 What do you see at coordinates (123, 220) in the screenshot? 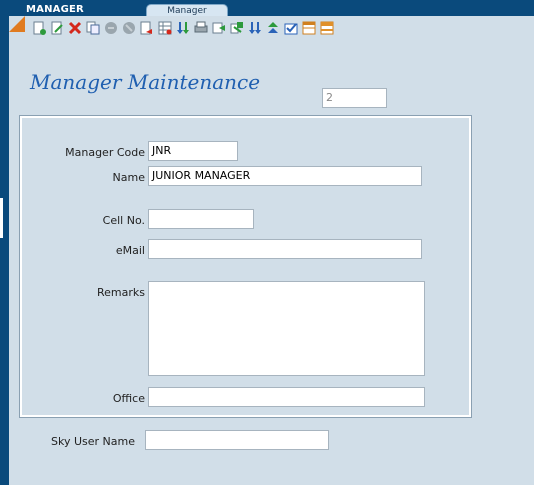
I see `cell-no-label: Cell No.` at bounding box center [123, 220].